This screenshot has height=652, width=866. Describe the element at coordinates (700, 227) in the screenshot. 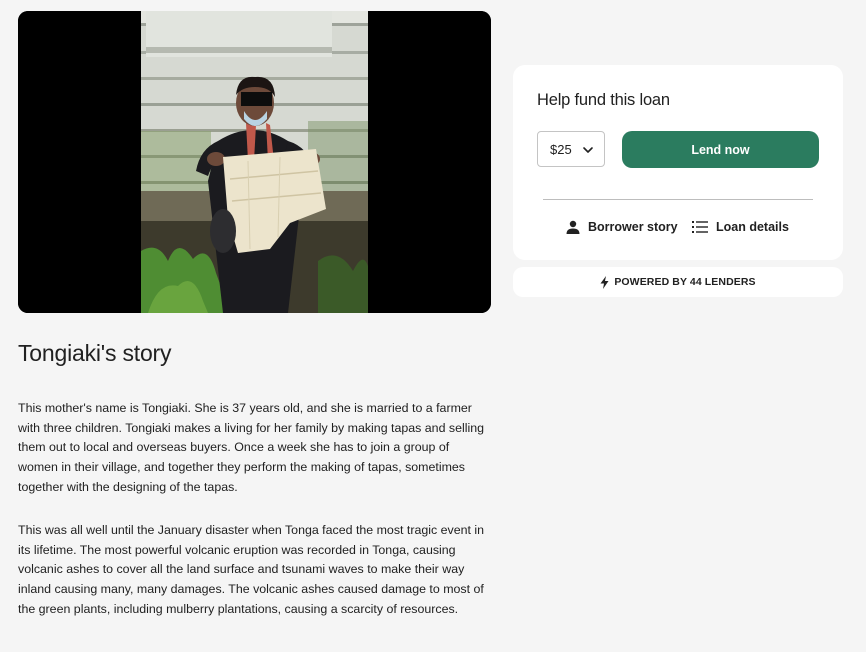

I see `list-icon` at that location.